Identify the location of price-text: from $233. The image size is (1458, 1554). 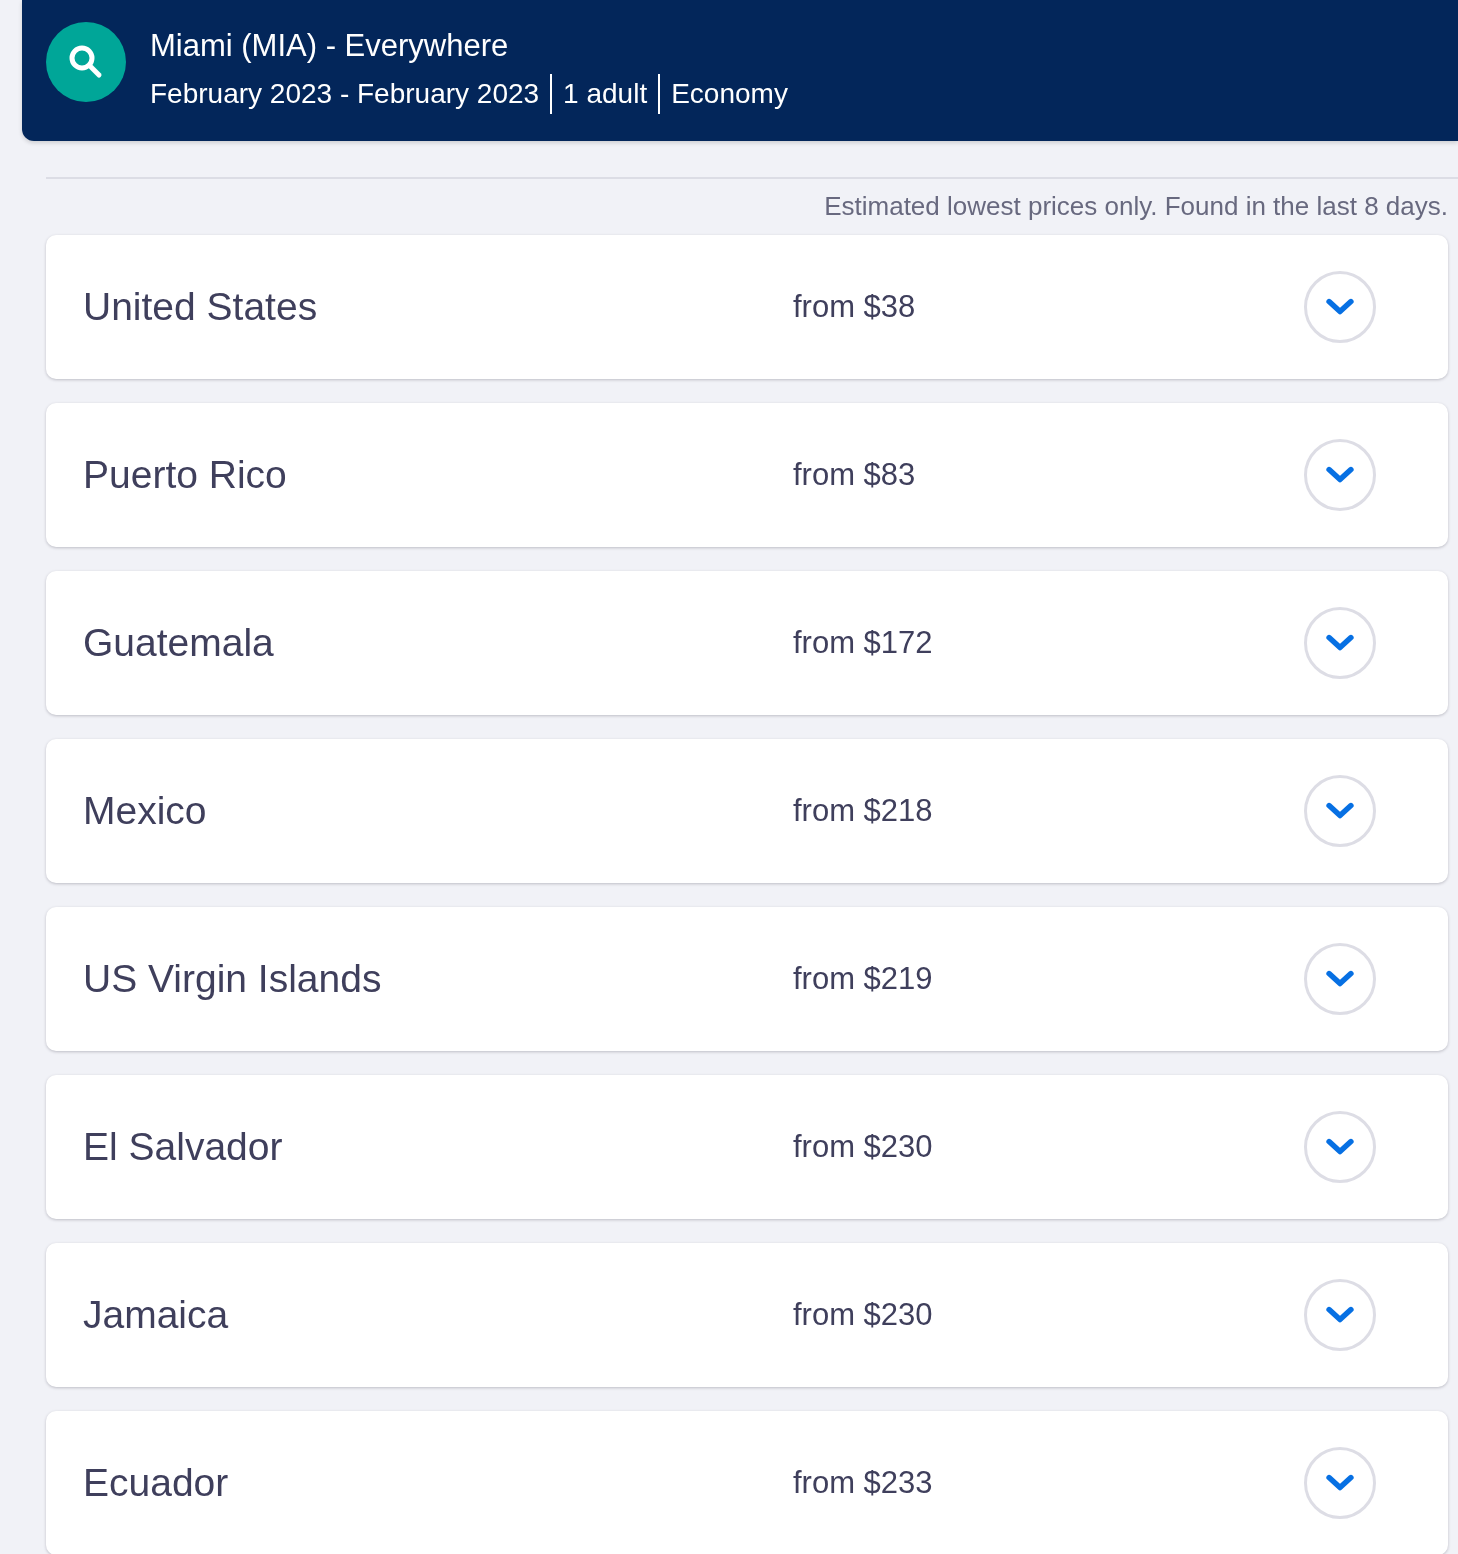
(863, 1483).